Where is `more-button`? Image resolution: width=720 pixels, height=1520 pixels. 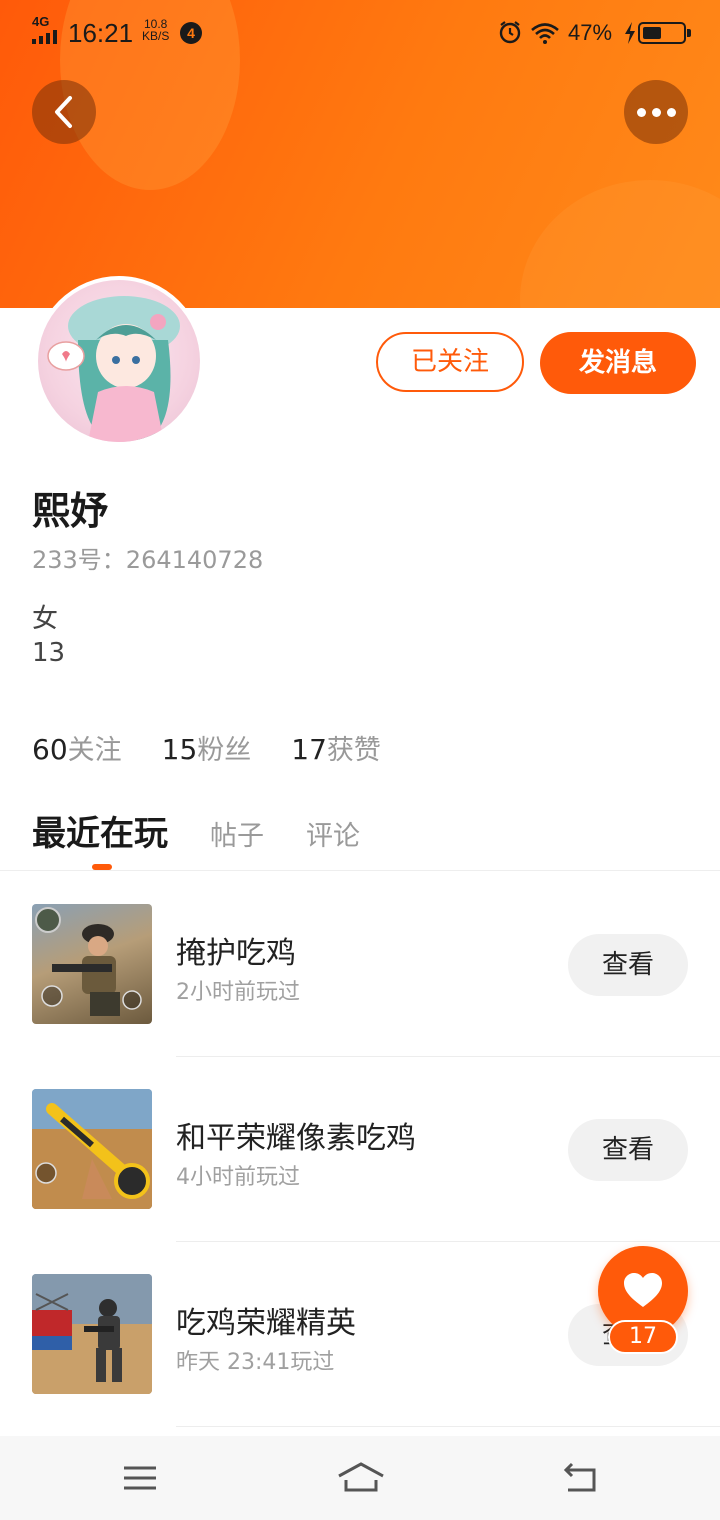
more-button is located at coordinates (656, 112).